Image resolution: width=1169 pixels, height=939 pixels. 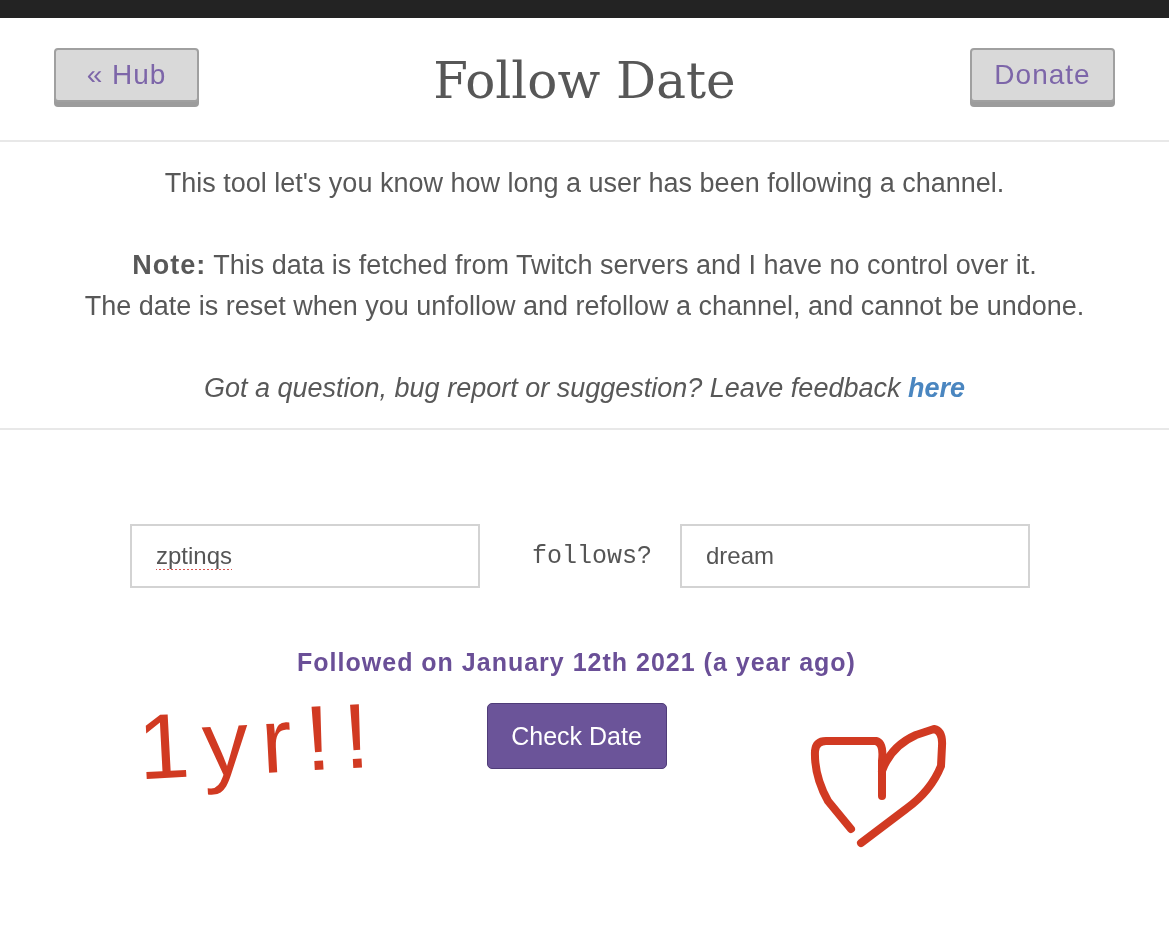 What do you see at coordinates (576, 662) in the screenshot?
I see `result-text: Followed on January 12th 2021 (a year ago)` at bounding box center [576, 662].